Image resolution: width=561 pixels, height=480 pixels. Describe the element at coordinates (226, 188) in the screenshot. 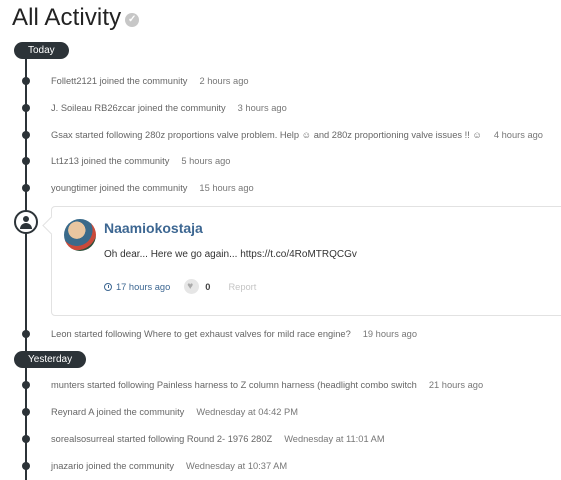

I see `activity-time: 15 hours ago` at that location.